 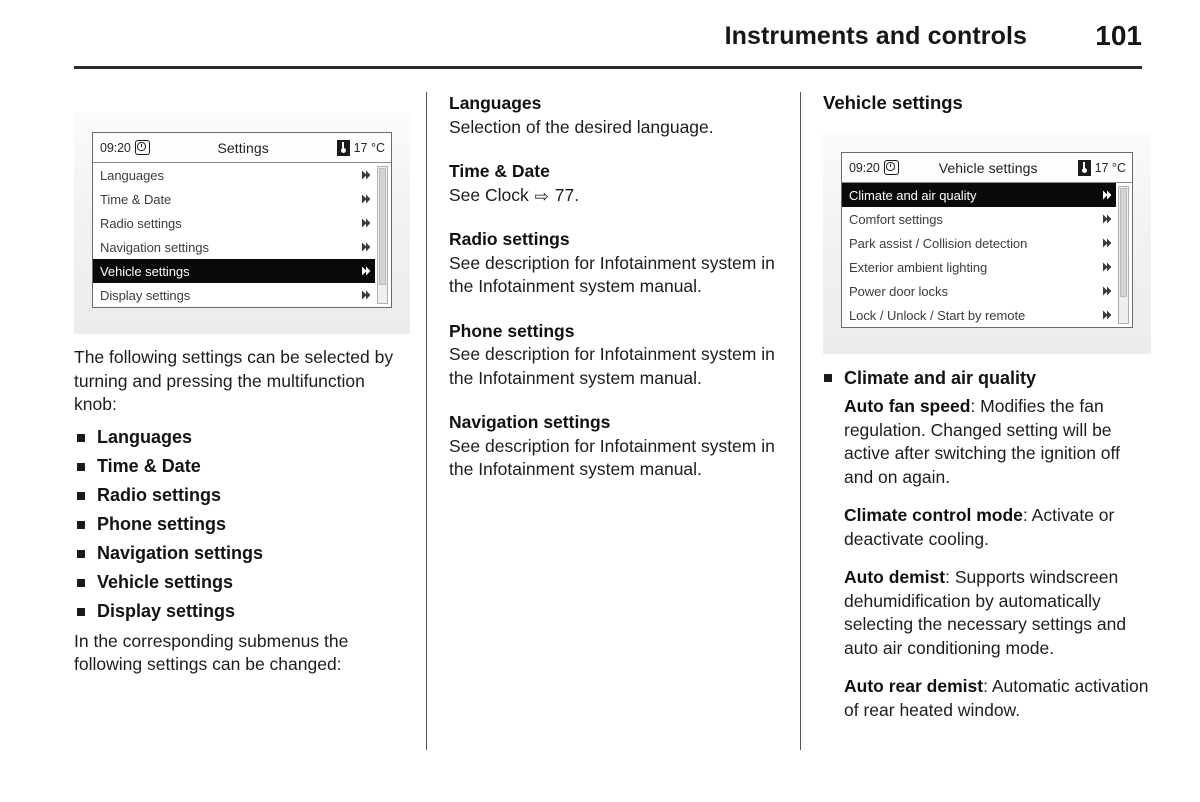 I want to click on bullet-item-label: Time & Date, so click(x=149, y=465).